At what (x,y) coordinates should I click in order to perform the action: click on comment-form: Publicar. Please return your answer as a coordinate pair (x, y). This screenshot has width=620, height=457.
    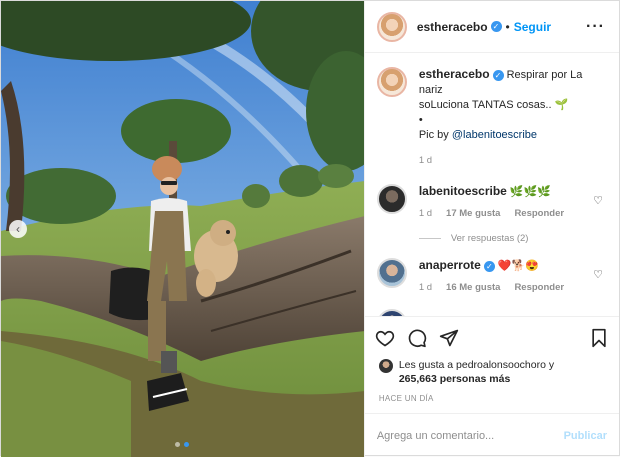
    Looking at the image, I should click on (491, 435).